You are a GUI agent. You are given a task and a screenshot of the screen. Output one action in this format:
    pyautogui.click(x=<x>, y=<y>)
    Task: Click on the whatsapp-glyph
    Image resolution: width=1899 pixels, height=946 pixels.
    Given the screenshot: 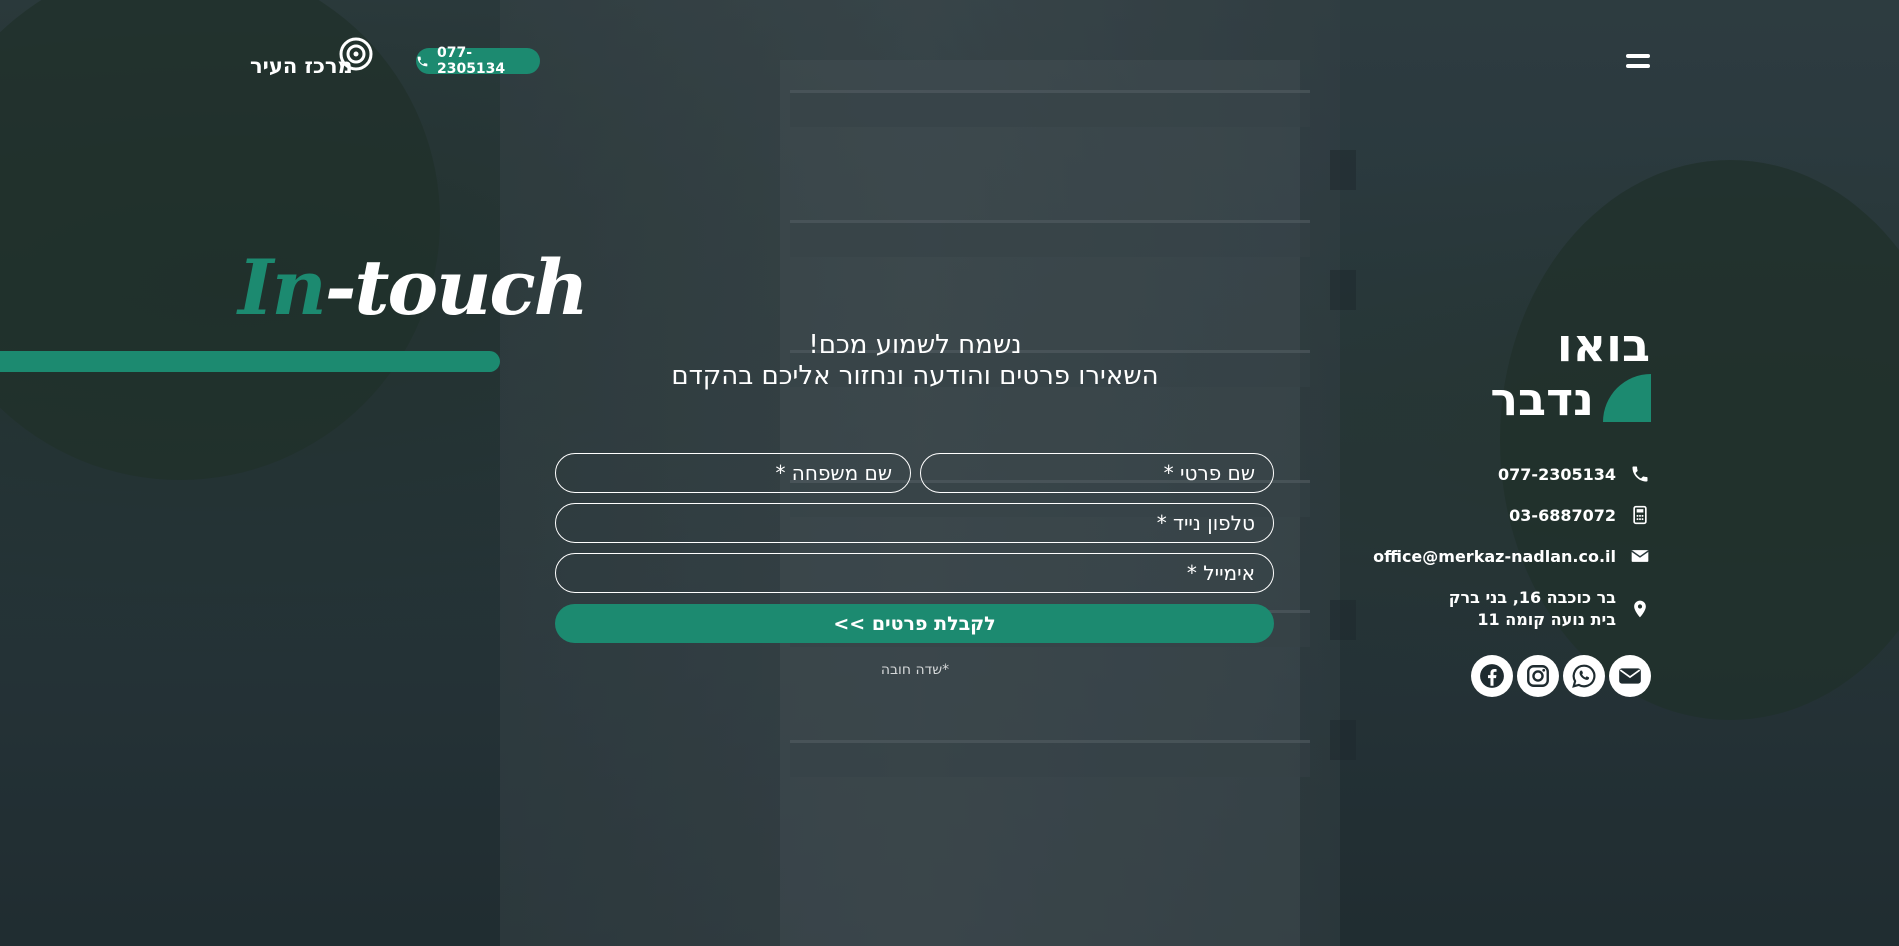 What is the action you would take?
    pyautogui.click(x=1584, y=676)
    